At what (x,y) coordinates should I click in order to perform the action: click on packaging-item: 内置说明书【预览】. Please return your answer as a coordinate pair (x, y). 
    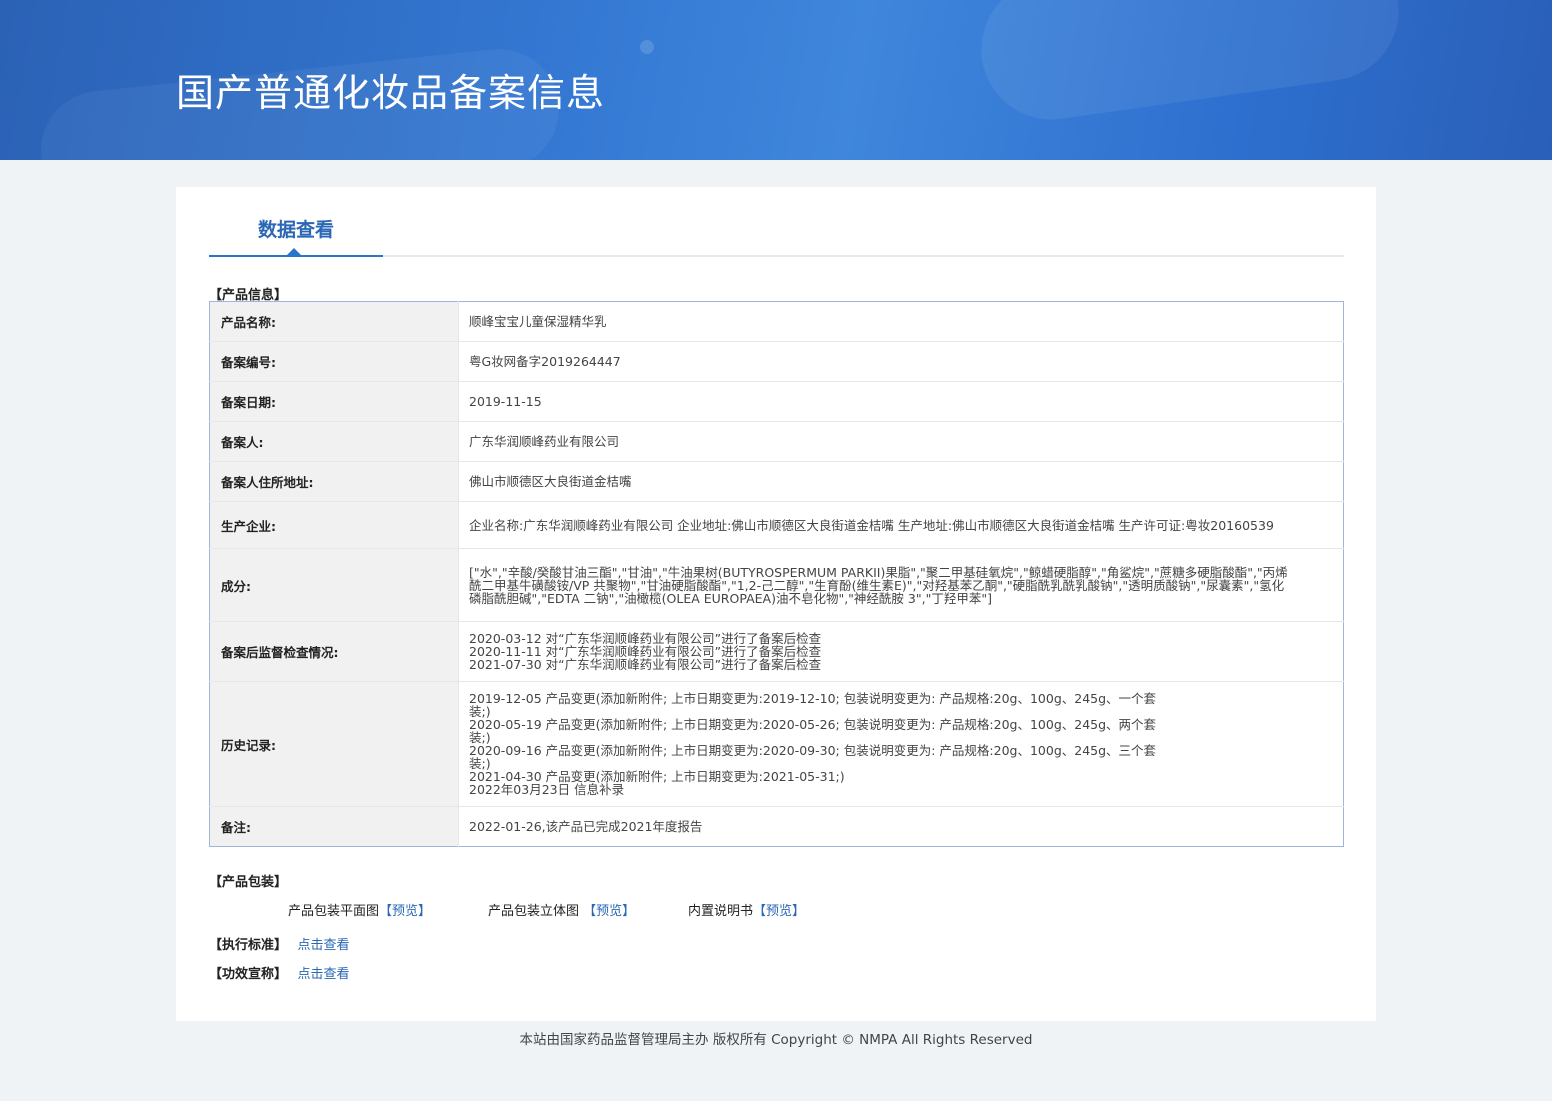
    Looking at the image, I should click on (746, 909).